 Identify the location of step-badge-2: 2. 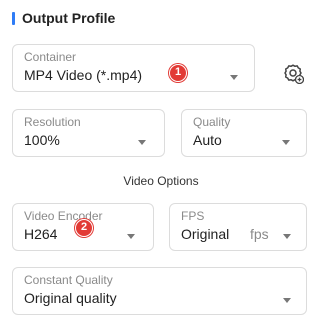
(84, 228).